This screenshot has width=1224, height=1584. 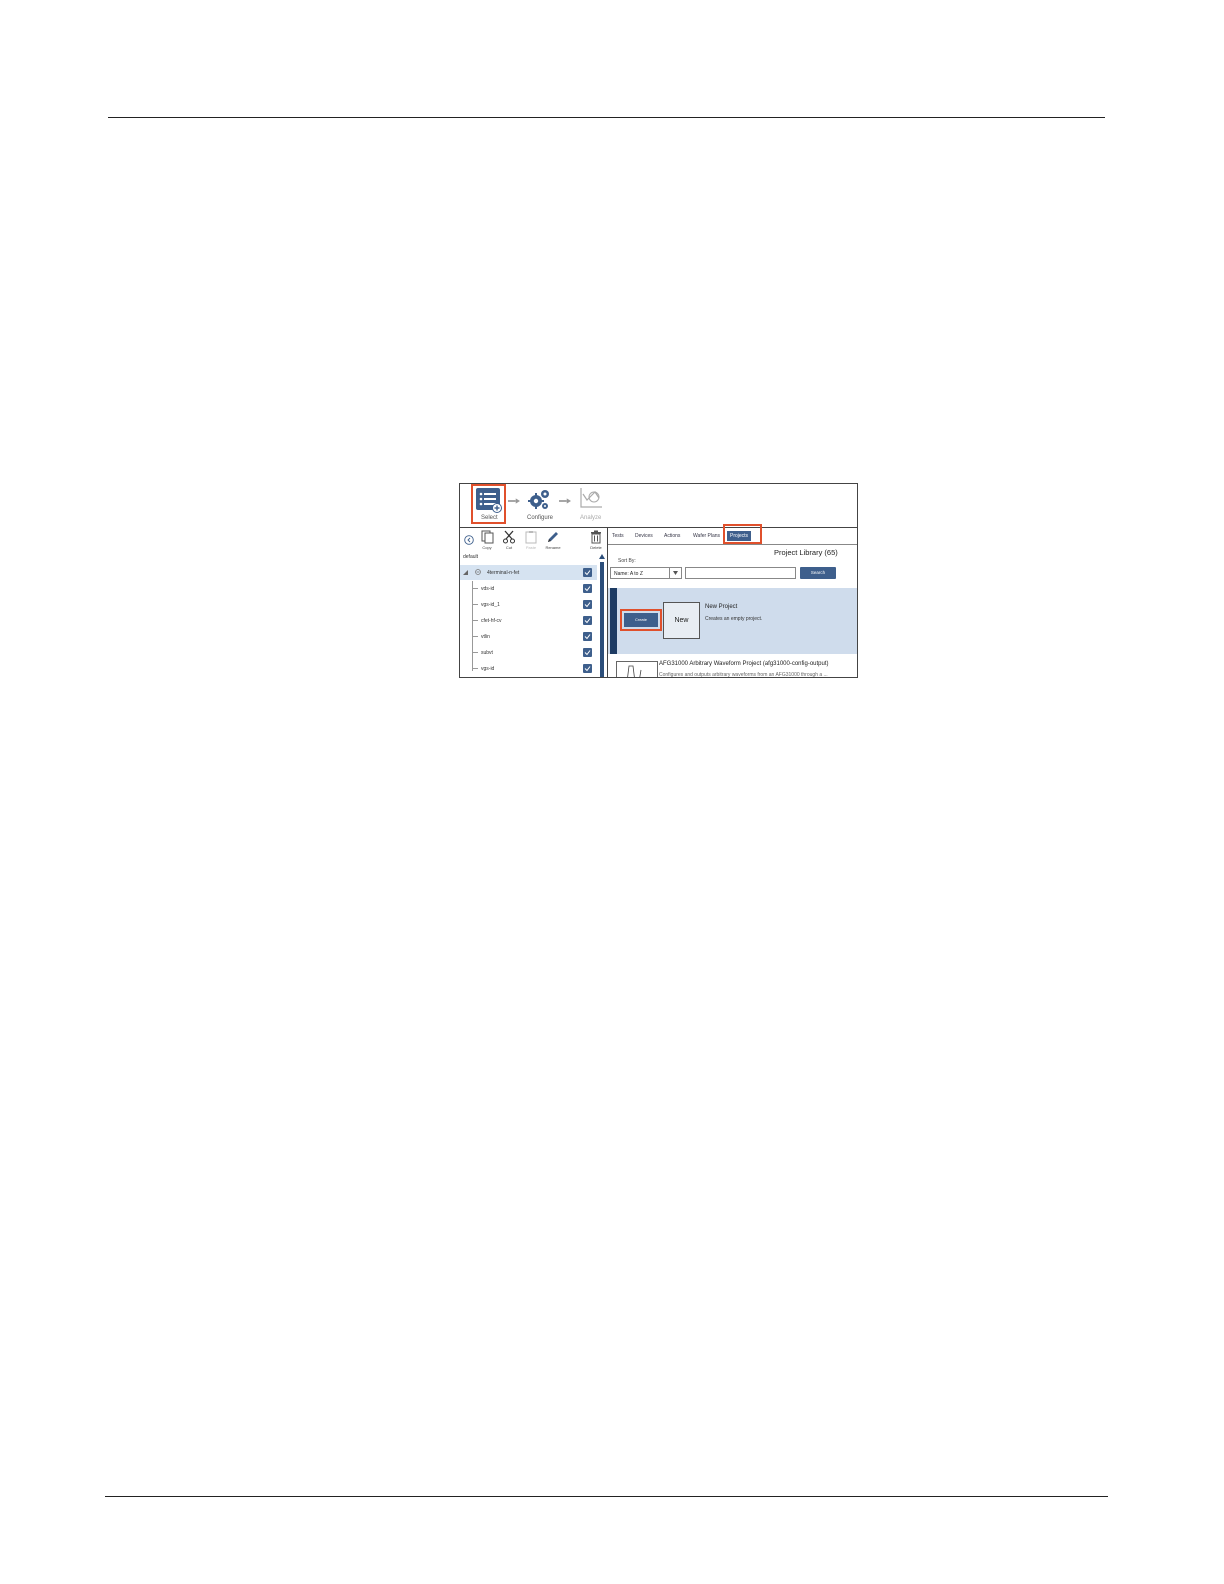 I want to click on tree-parent-row: 4terminal-n-fet, so click(x=528, y=572).